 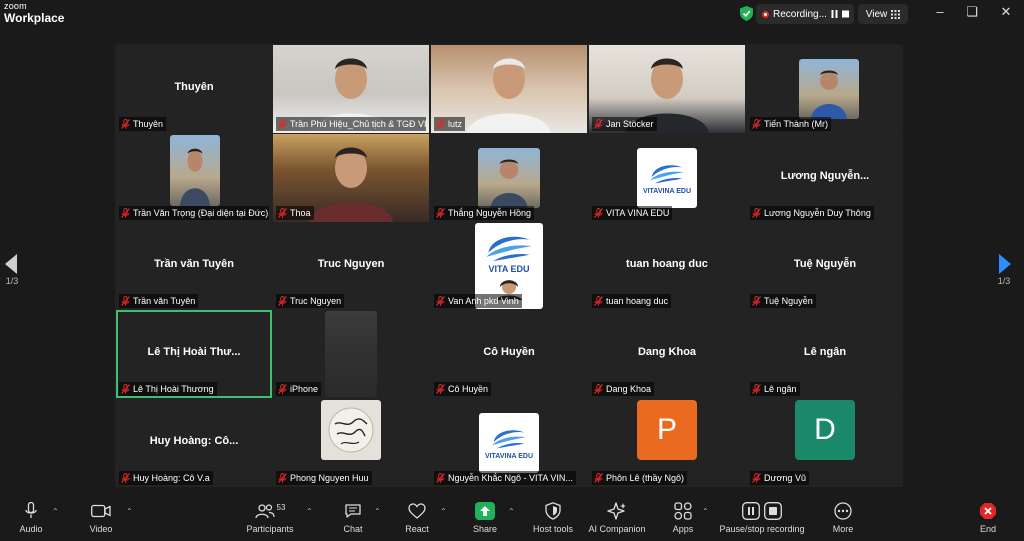 I want to click on participant-tile: P Phôn Lê (thầy Ngô), so click(x=667, y=443).